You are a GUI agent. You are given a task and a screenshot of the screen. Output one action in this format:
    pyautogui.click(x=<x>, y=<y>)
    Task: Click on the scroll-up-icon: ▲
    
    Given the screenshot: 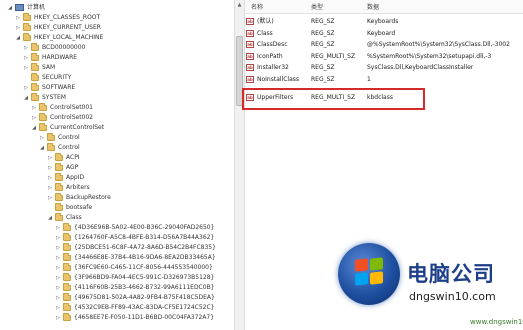 What is the action you would take?
    pyautogui.click(x=239, y=5)
    